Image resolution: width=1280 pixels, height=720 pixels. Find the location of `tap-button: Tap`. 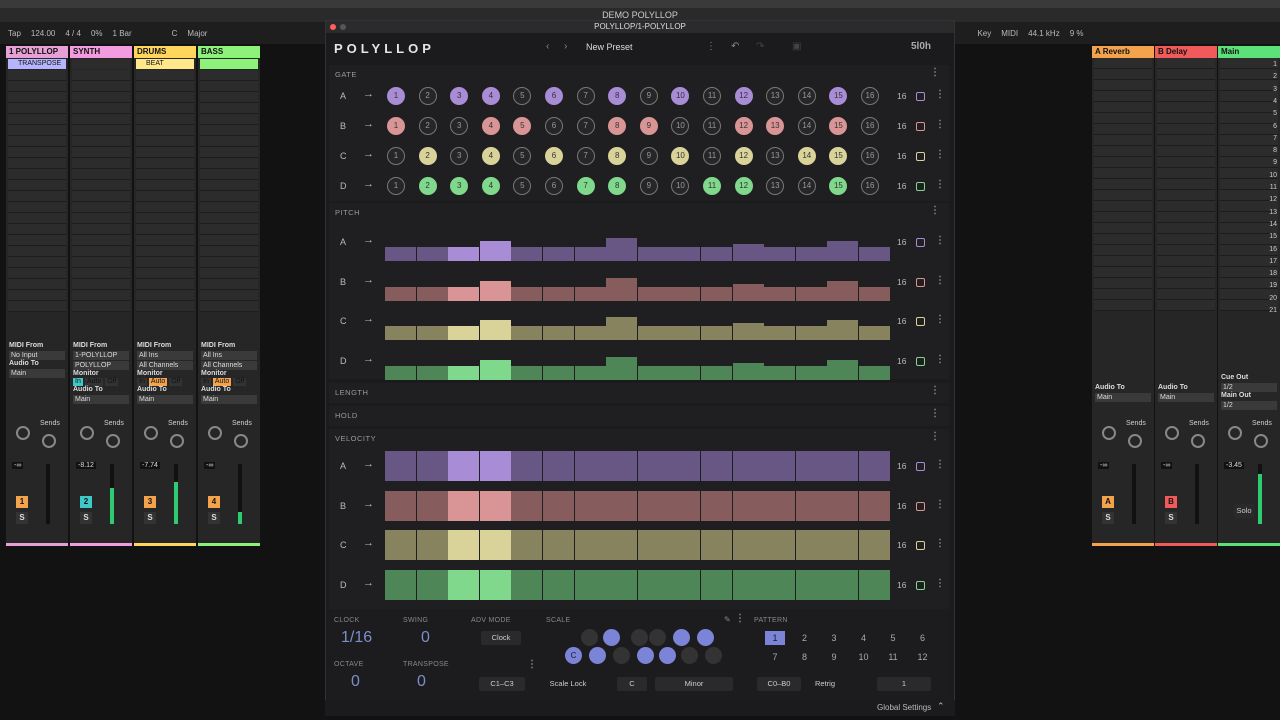

tap-button: Tap is located at coordinates (14, 33).